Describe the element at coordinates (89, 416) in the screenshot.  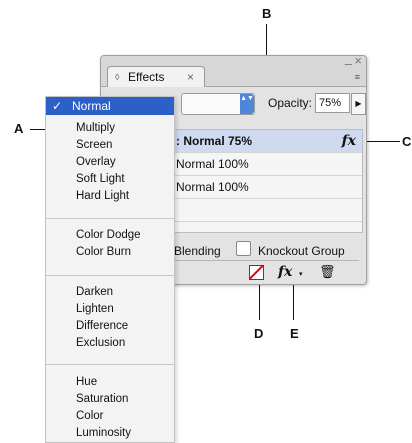
I see `menu-item-color: Color` at that location.